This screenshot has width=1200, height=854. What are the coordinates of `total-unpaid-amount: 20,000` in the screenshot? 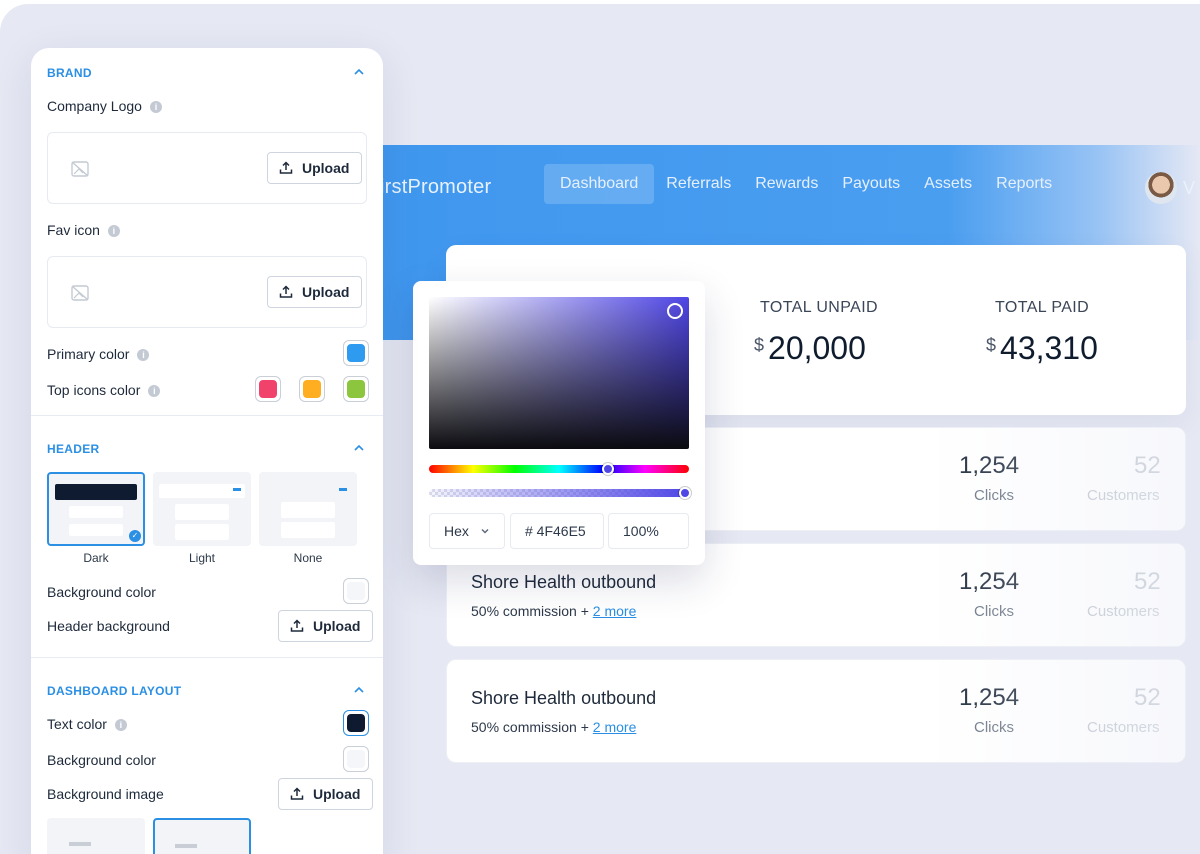 It's located at (817, 348).